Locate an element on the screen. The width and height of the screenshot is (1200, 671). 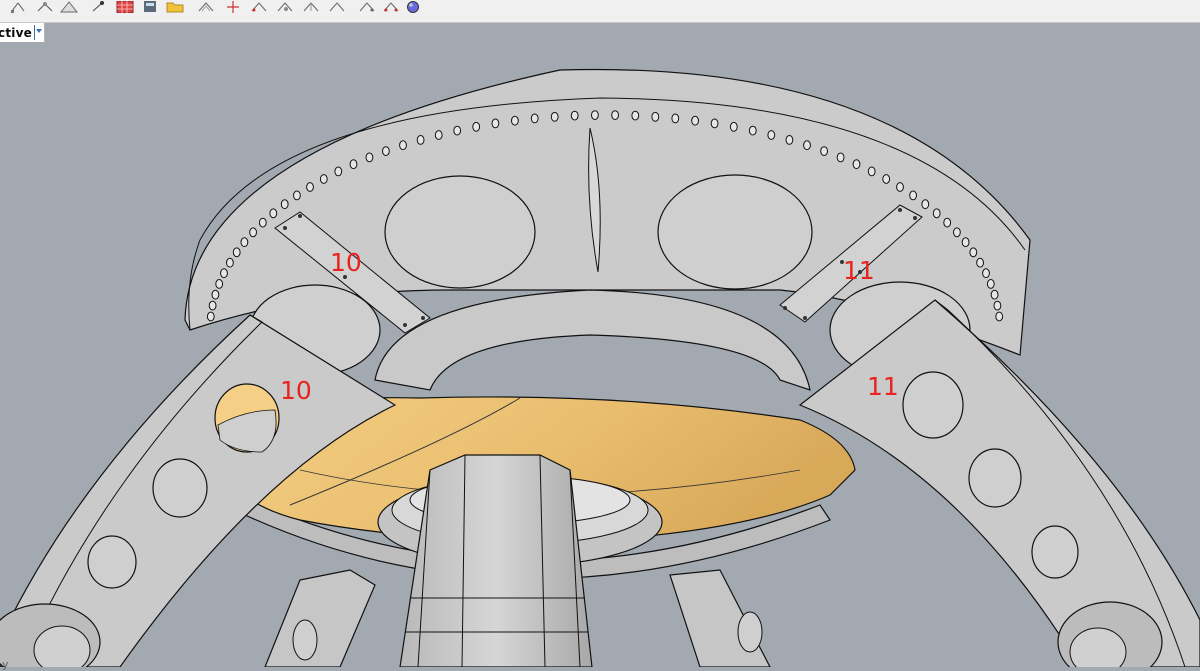
point-icon is located at coordinates (99, 7).